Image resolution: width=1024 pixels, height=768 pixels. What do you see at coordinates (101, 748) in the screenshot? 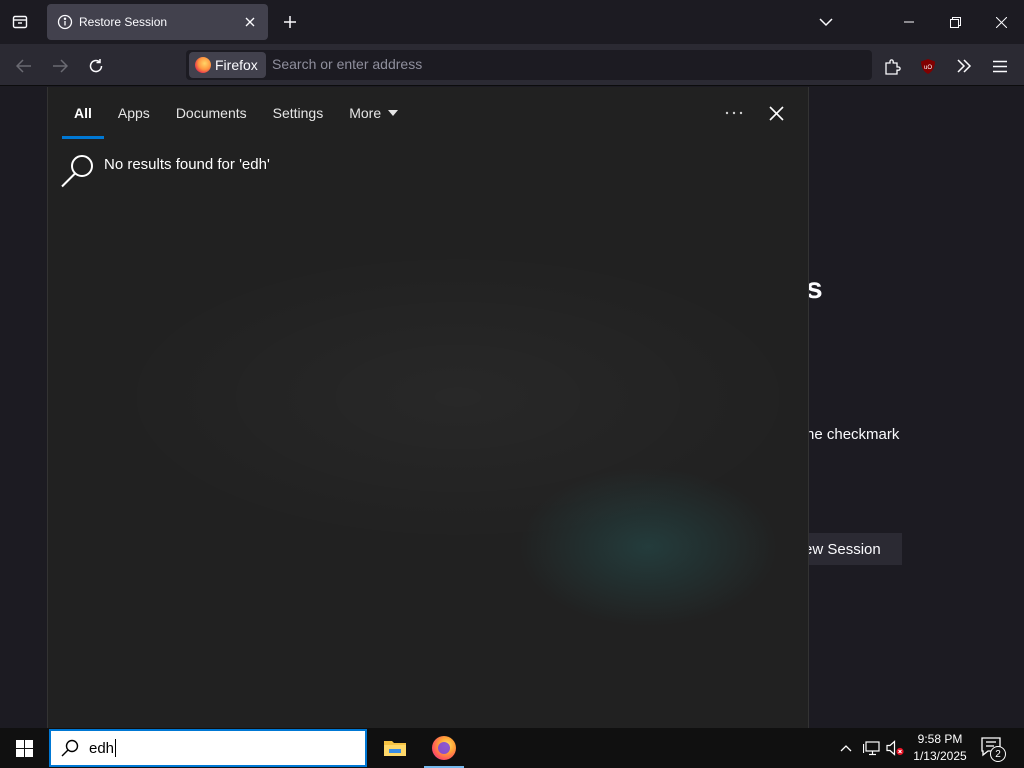
I see `search-query-input: edh` at bounding box center [101, 748].